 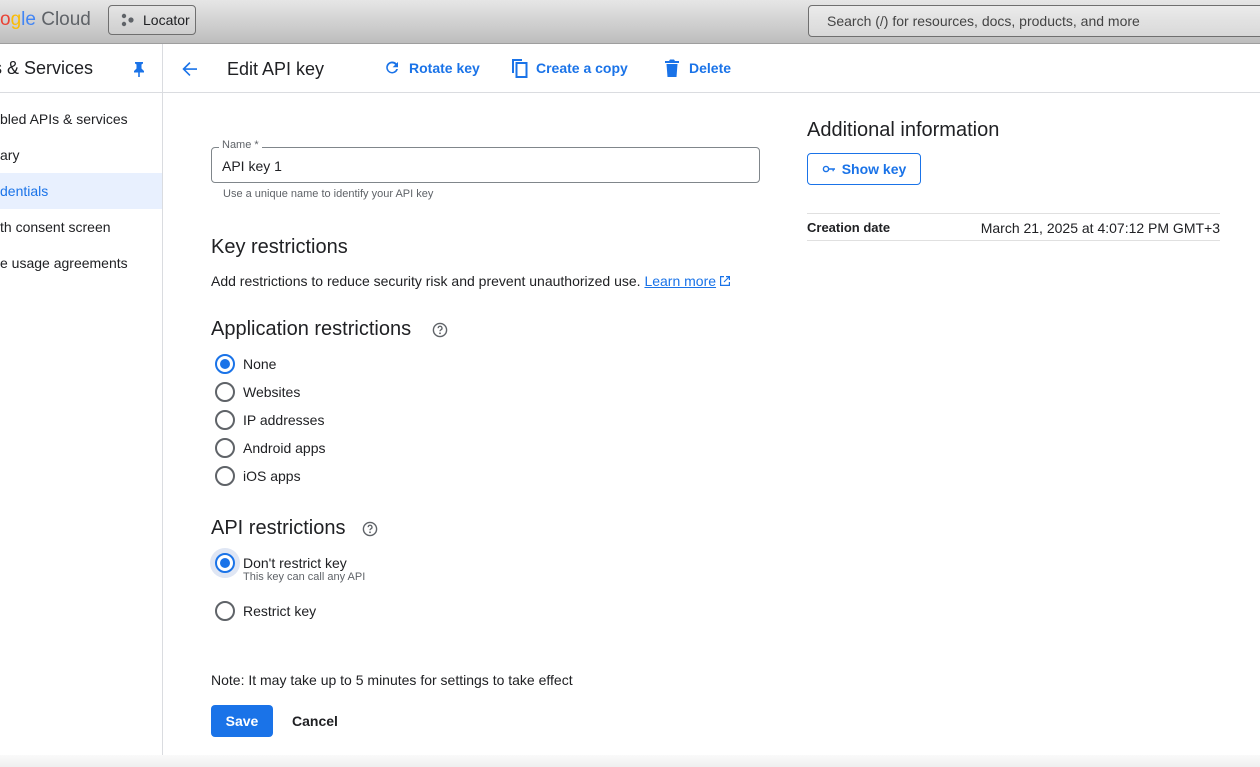 What do you see at coordinates (1100, 228) in the screenshot?
I see `creation-date-value: March 21, 2025 at 4:07:12 PM GMT+3` at bounding box center [1100, 228].